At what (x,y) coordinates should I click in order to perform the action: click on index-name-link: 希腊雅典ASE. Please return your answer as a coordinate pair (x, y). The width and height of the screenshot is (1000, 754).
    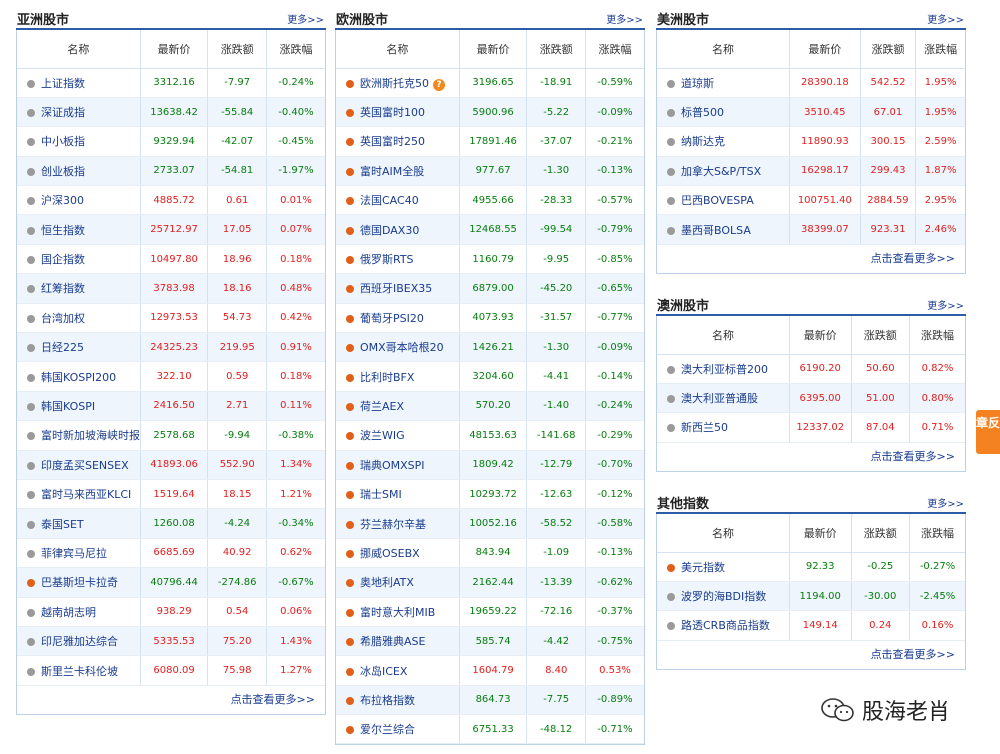
    Looking at the image, I should click on (392, 641).